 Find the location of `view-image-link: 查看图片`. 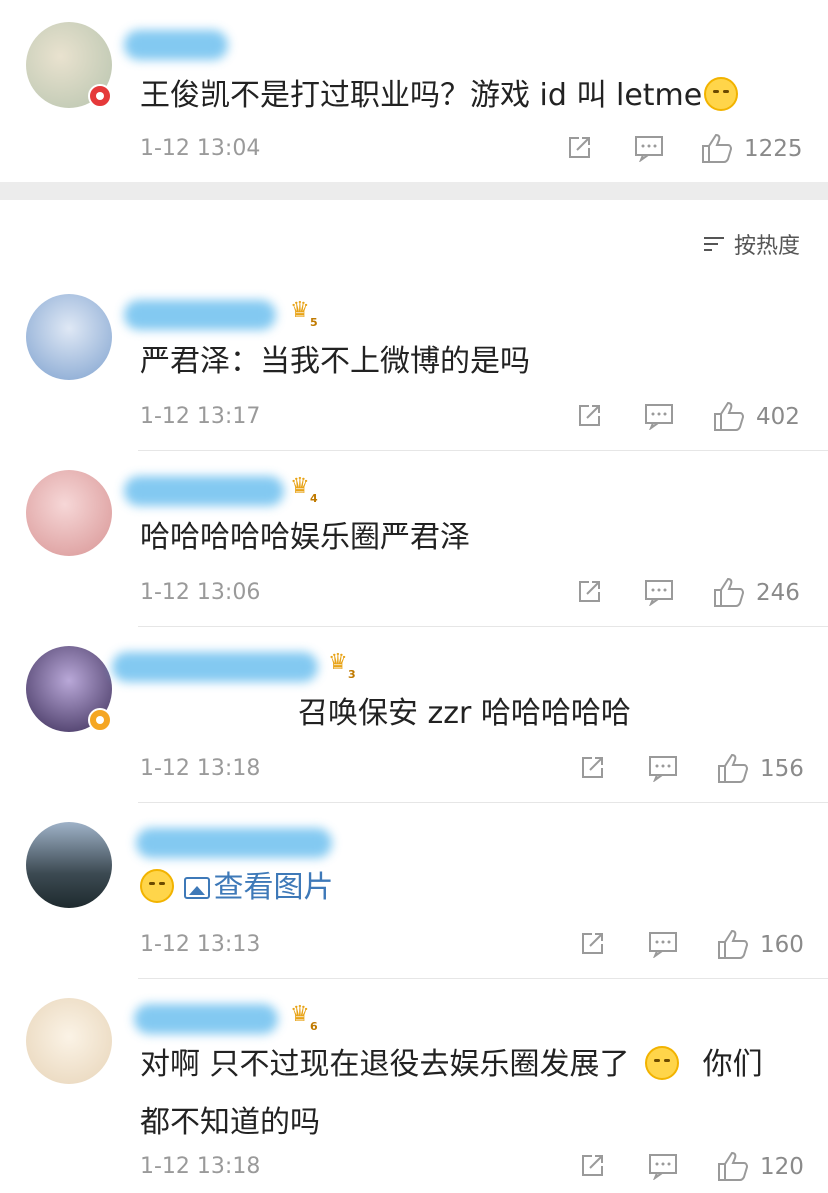

view-image-link: 查看图片 is located at coordinates (258, 887).